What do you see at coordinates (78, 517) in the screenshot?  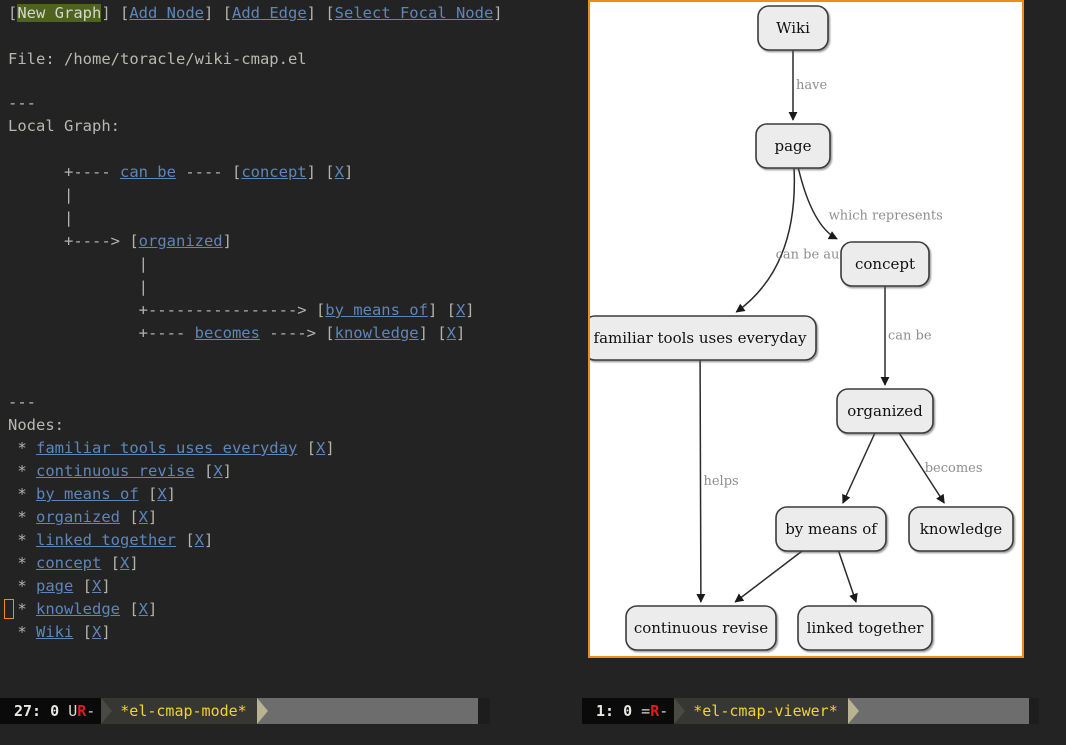 I see `node-link: organized` at bounding box center [78, 517].